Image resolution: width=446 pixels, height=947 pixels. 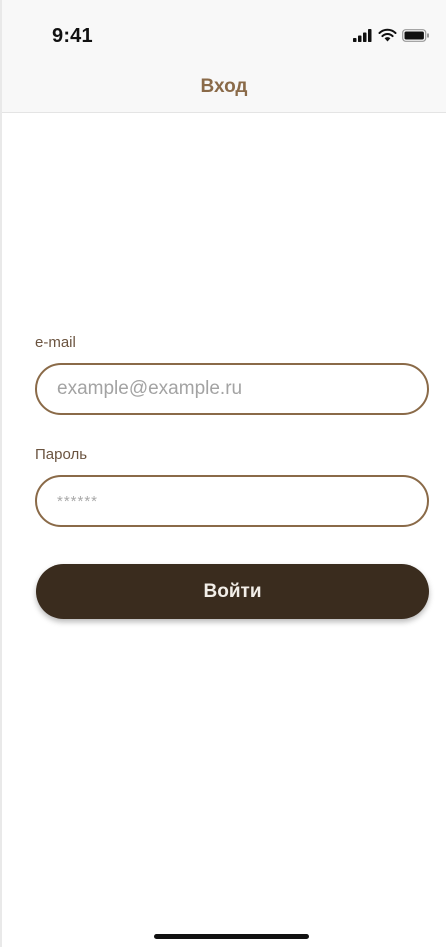 What do you see at coordinates (72, 36) in the screenshot?
I see `status-time: 9:41` at bounding box center [72, 36].